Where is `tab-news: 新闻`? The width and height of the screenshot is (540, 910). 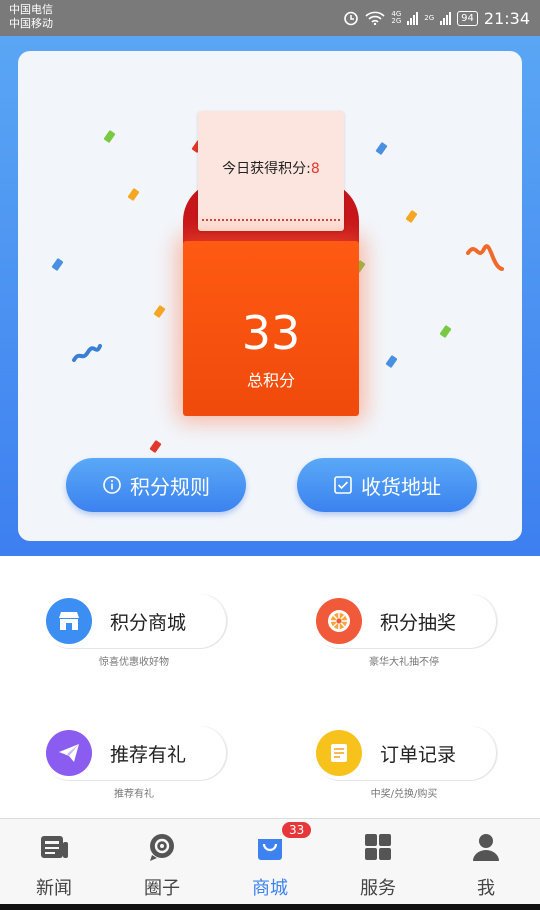
tab-news: 新闻 is located at coordinates (54, 862).